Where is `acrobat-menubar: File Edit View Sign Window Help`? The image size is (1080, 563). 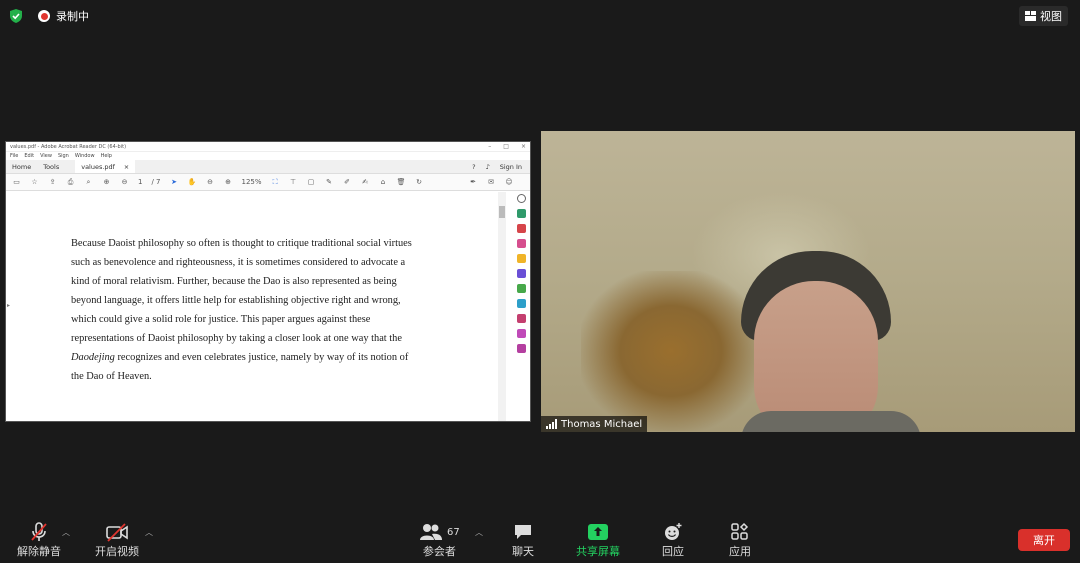 acrobat-menubar: File Edit View Sign Window Help is located at coordinates (268, 156).